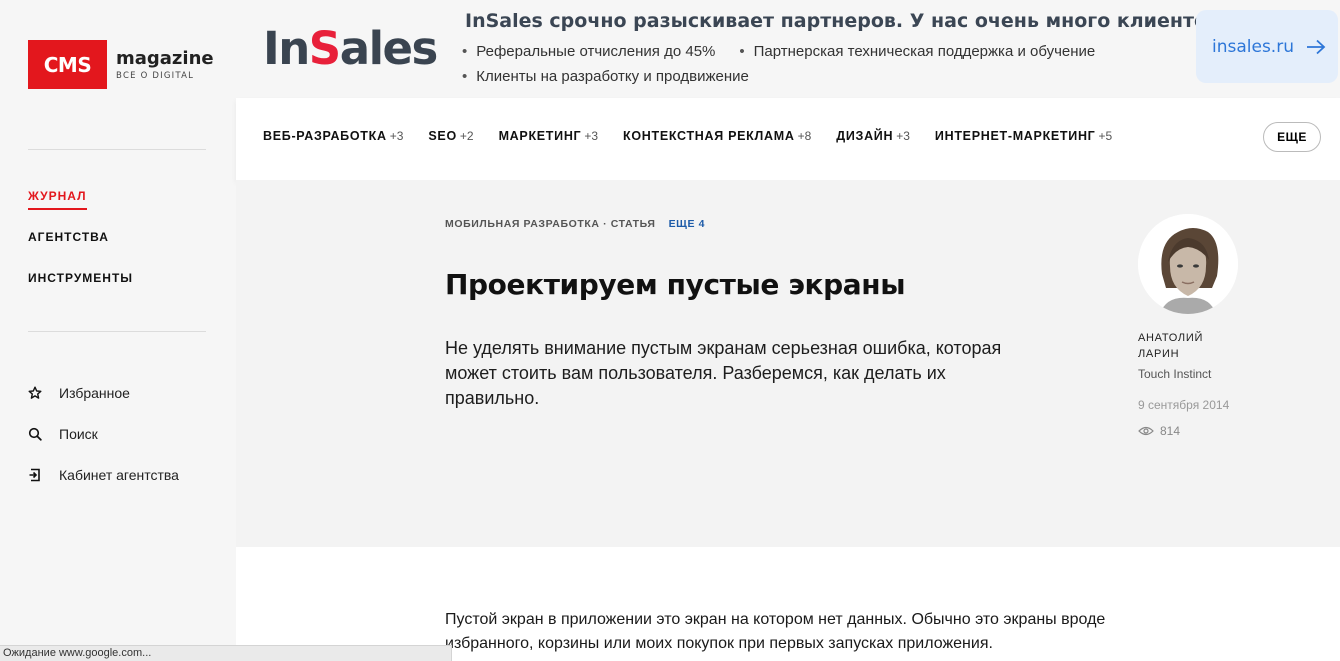 The height and width of the screenshot is (661, 1340). What do you see at coordinates (1183, 346) in the screenshot?
I see `author-name: АНАТОЛИЙ ЛАРИН` at bounding box center [1183, 346].